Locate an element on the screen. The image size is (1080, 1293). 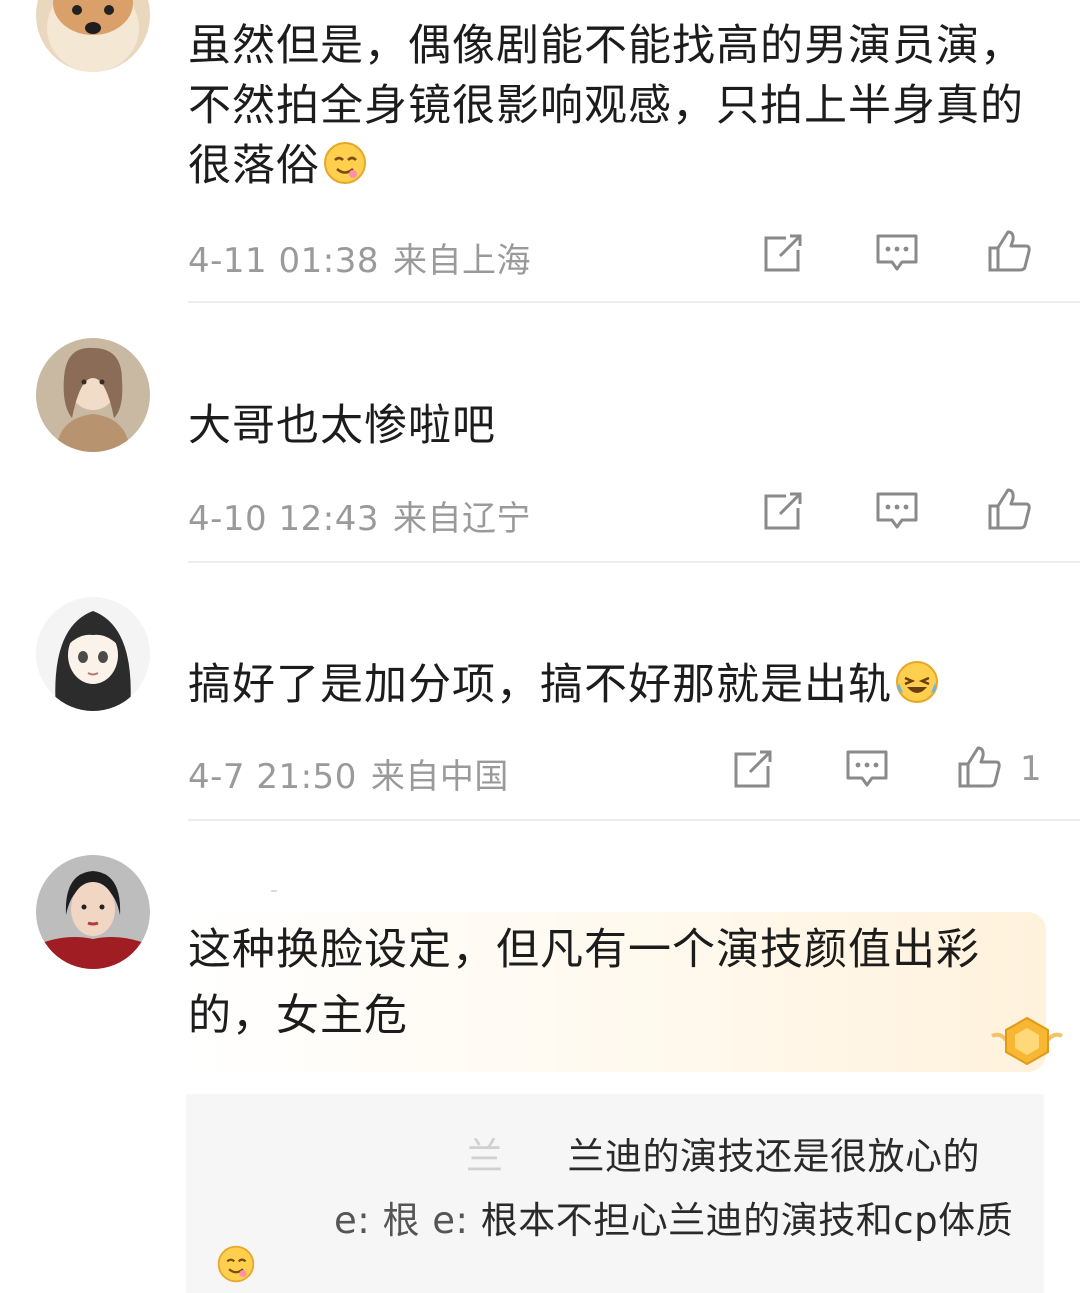
divider is located at coordinates (634, 820).